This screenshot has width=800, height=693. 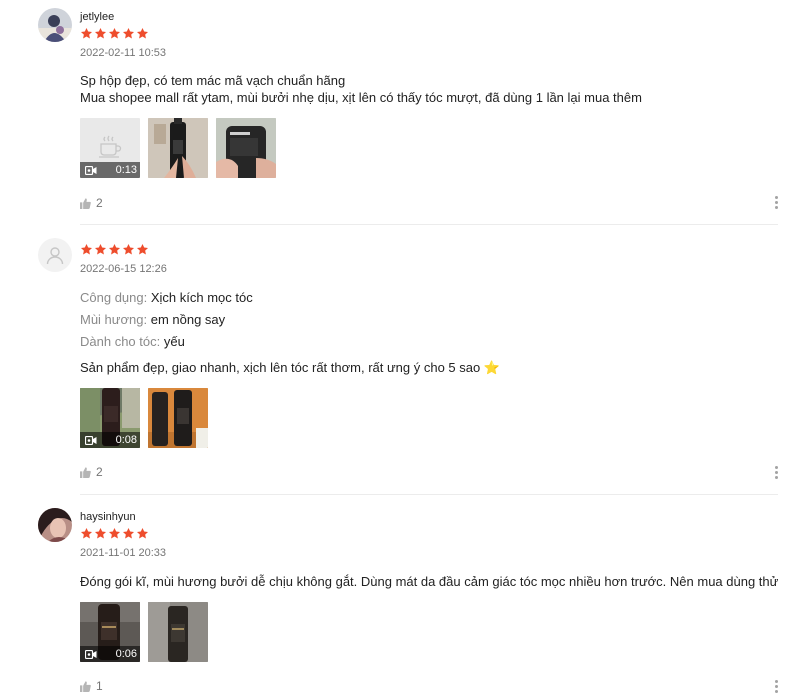 I want to click on attribute-value: yếu, so click(x=174, y=341).